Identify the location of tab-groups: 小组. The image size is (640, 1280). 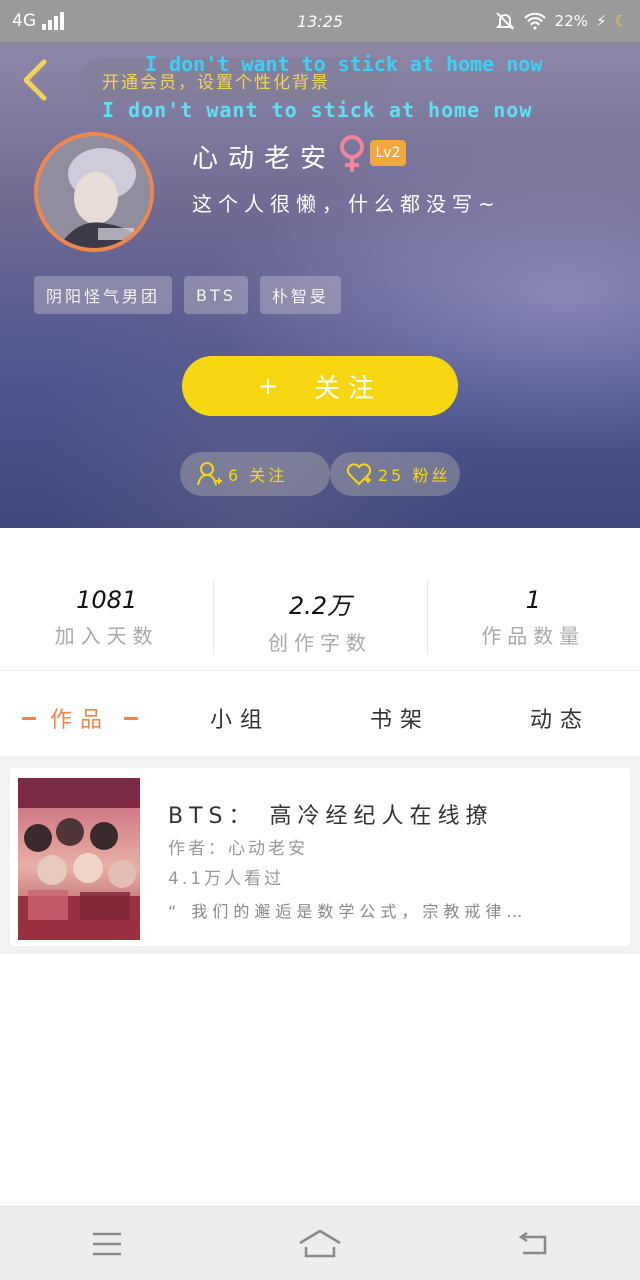
(240, 718).